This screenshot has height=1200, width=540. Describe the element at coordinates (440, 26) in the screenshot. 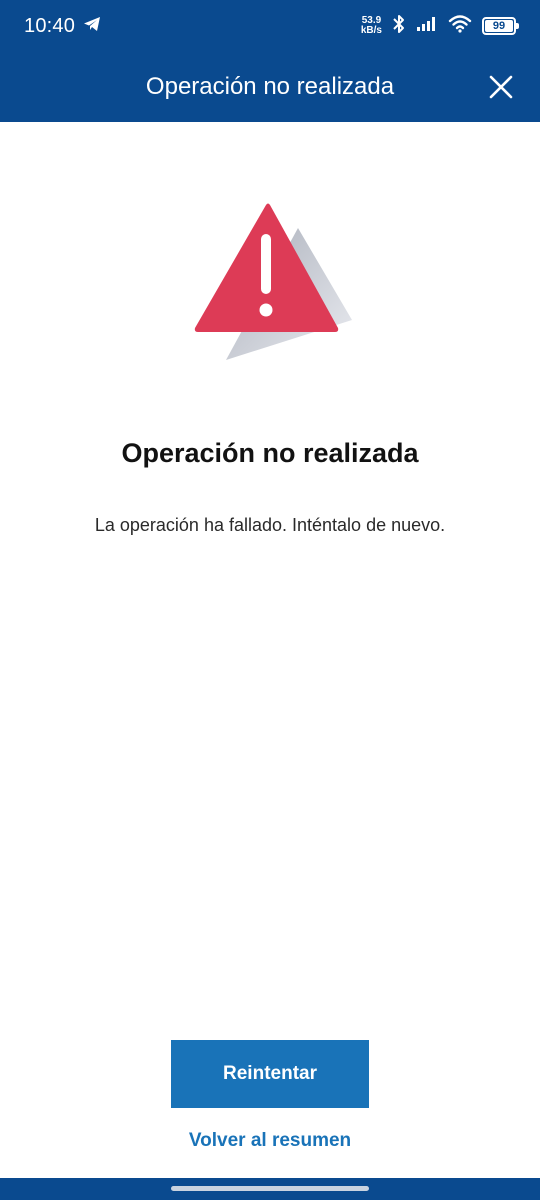

I see `status-right: 53.9 kB/s 99` at that location.